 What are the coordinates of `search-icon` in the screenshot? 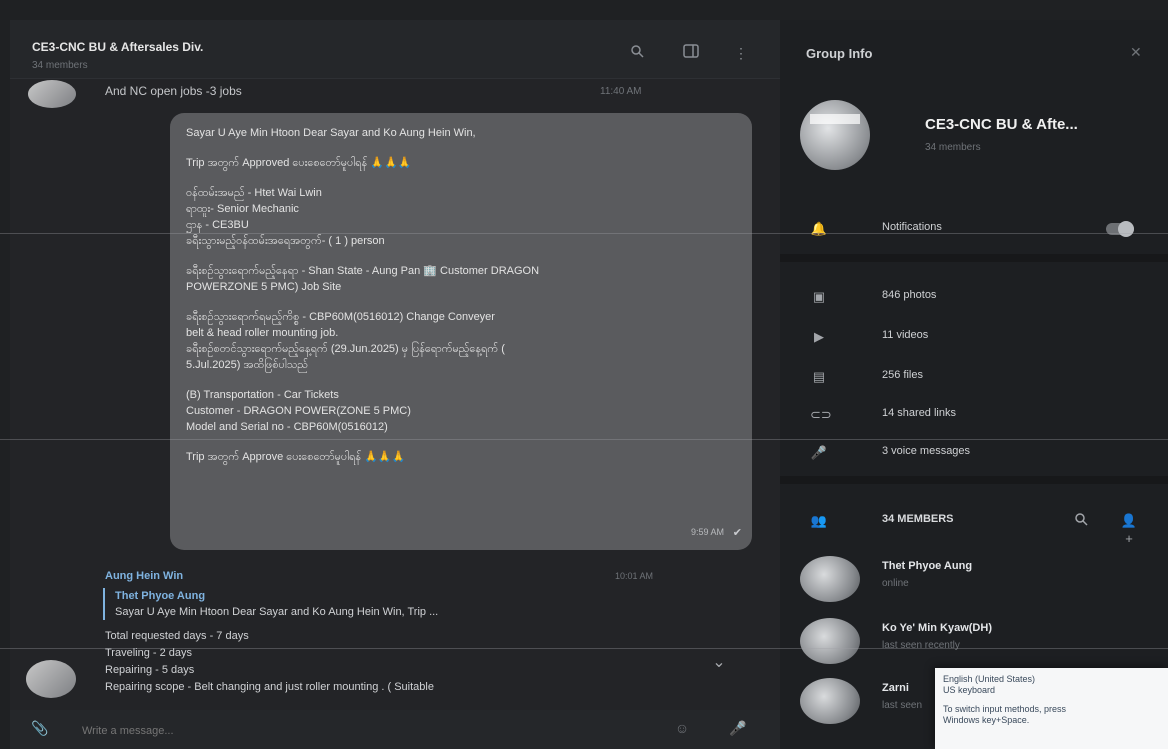 It's located at (637, 53).